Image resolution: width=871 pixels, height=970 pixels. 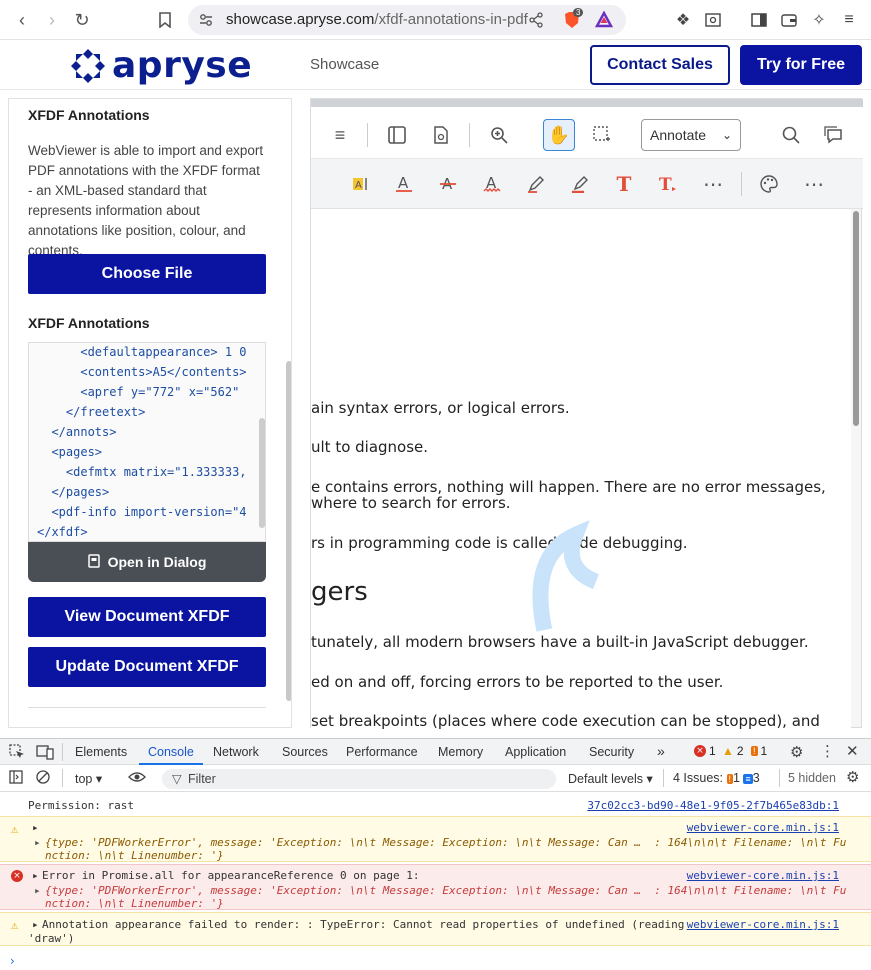 What do you see at coordinates (43, 779) in the screenshot?
I see `clear-console-icon` at bounding box center [43, 779].